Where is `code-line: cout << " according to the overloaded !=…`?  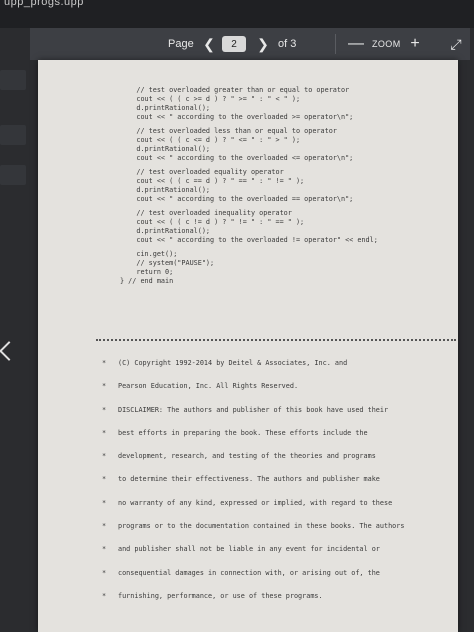 code-line: cout << " according to the overloaded !=… is located at coordinates (249, 240).